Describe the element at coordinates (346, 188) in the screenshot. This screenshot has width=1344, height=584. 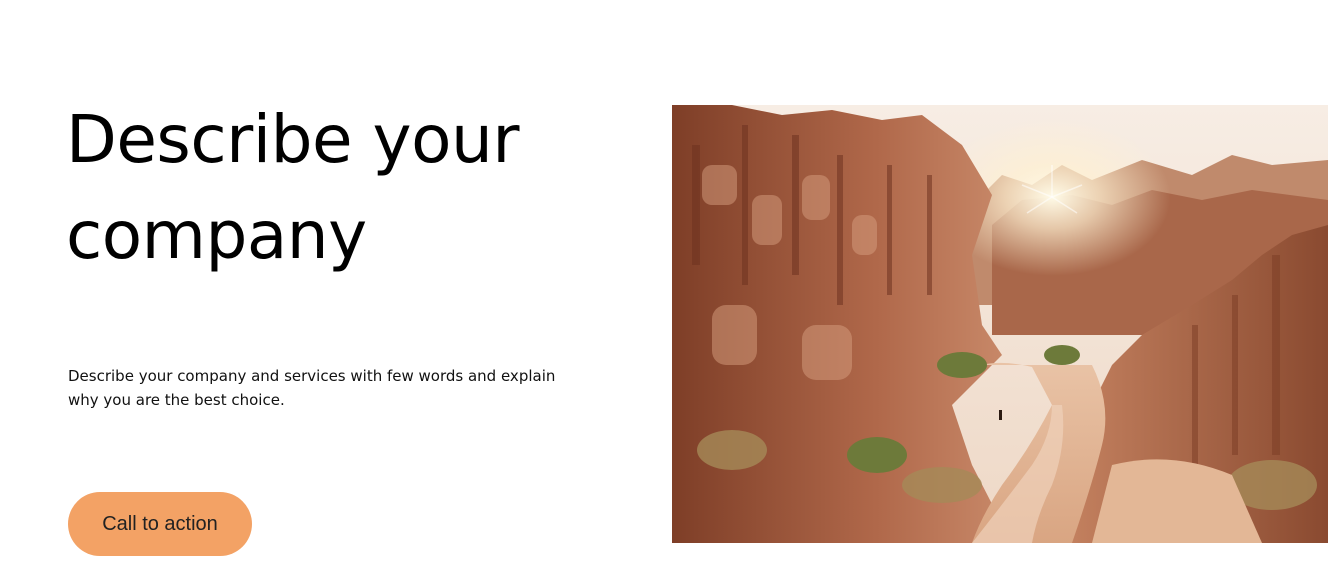
I see `hero-title: Describe your company` at that location.